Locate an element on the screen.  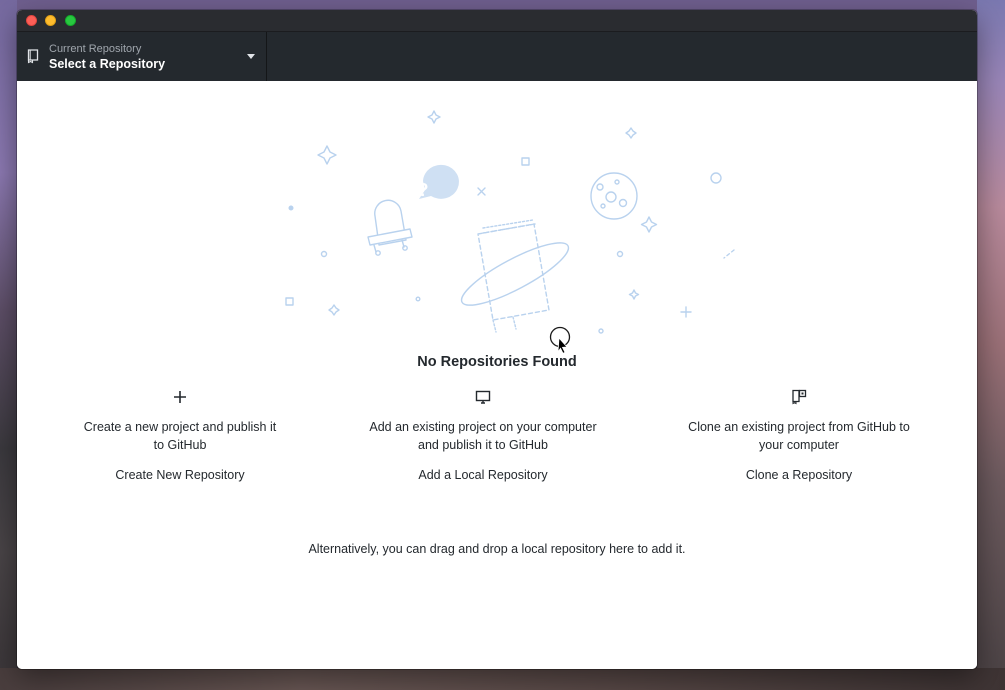
empty-state-title: No Repositories Found is located at coordinates (497, 362).